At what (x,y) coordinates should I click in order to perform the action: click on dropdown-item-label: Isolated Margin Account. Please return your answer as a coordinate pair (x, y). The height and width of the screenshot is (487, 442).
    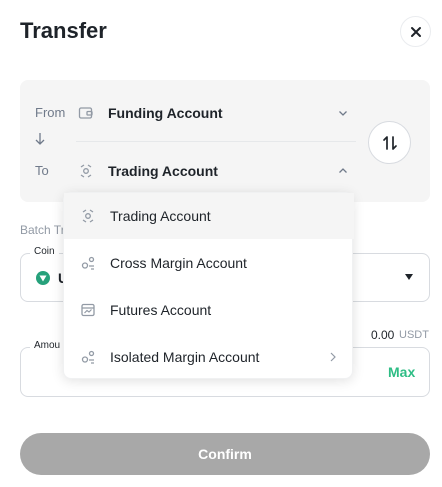
    Looking at the image, I should click on (185, 357).